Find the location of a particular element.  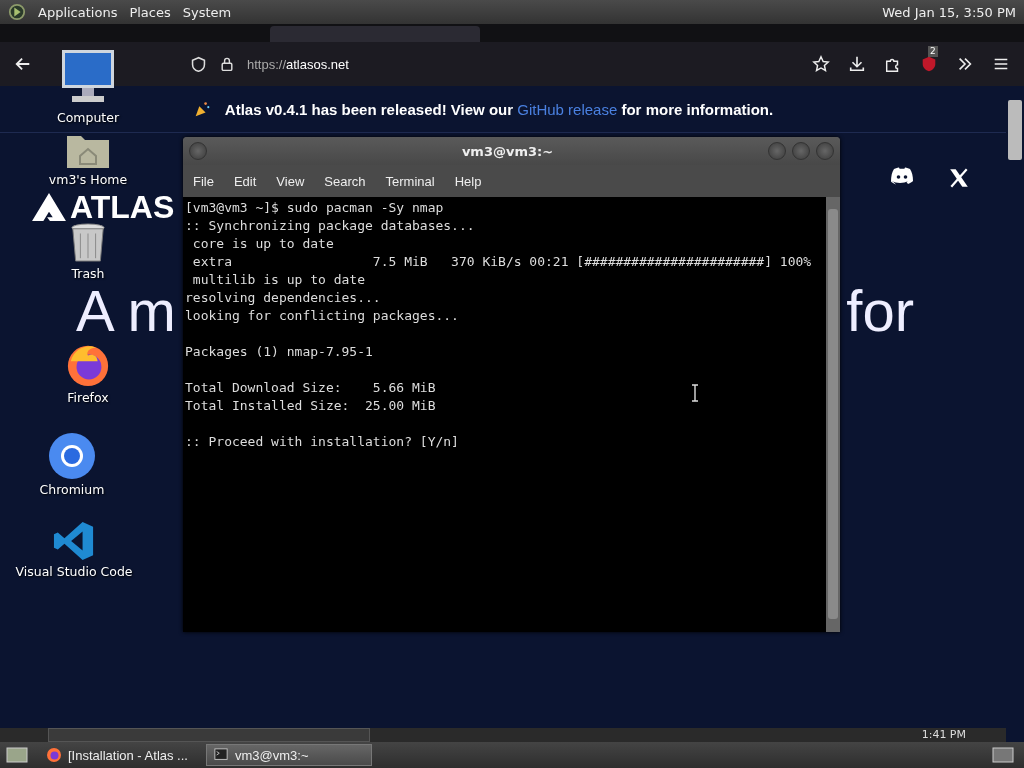

trash-icon is located at coordinates (88, 243).